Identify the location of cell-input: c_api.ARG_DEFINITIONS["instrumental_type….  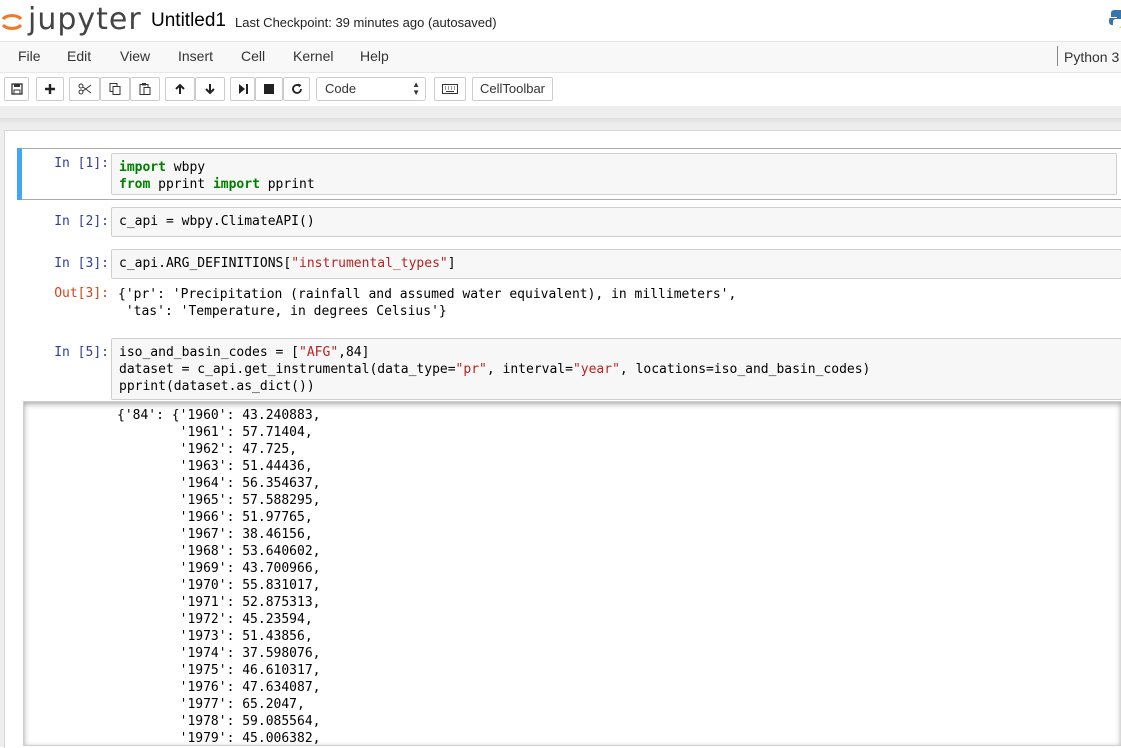
(616, 264).